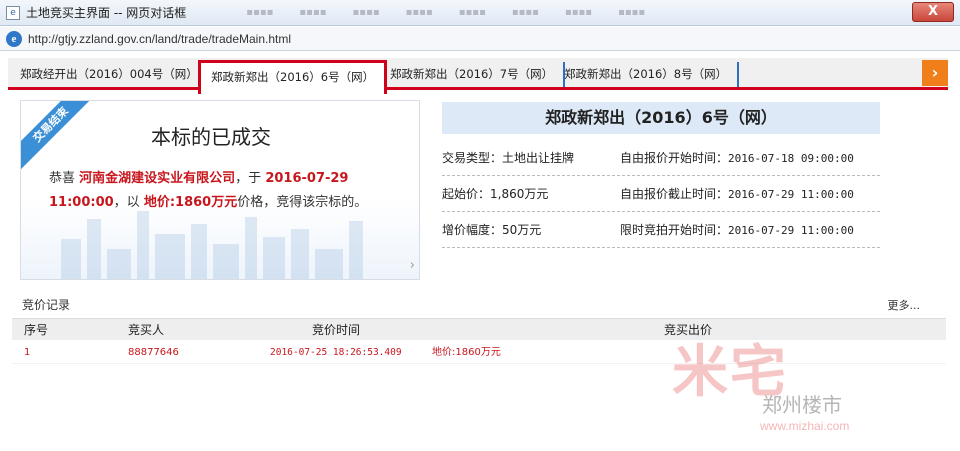 This screenshot has width=960, height=451. Describe the element at coordinates (661, 118) in the screenshot. I see `parcel-title: 郑政新郑出（2016）6号（网）` at that location.